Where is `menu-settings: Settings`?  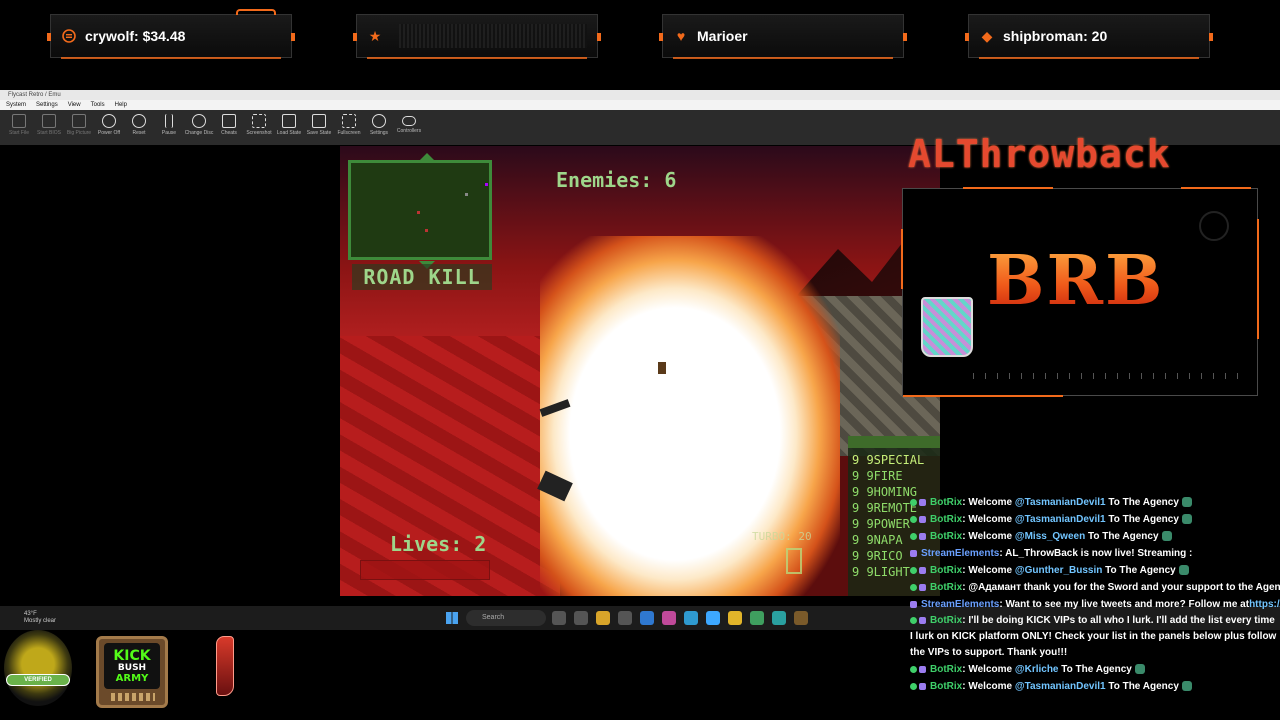
menu-settings: Settings is located at coordinates (47, 105).